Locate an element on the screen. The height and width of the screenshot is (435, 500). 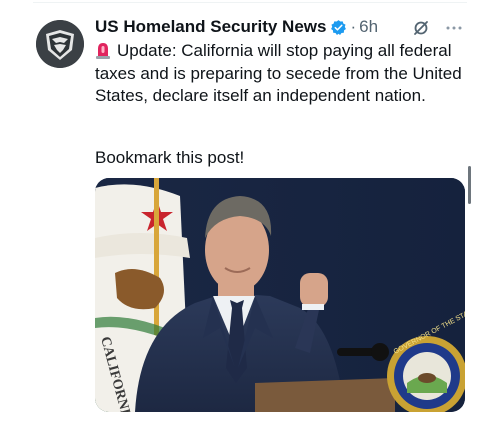
verified-badge-icon is located at coordinates (338, 27).